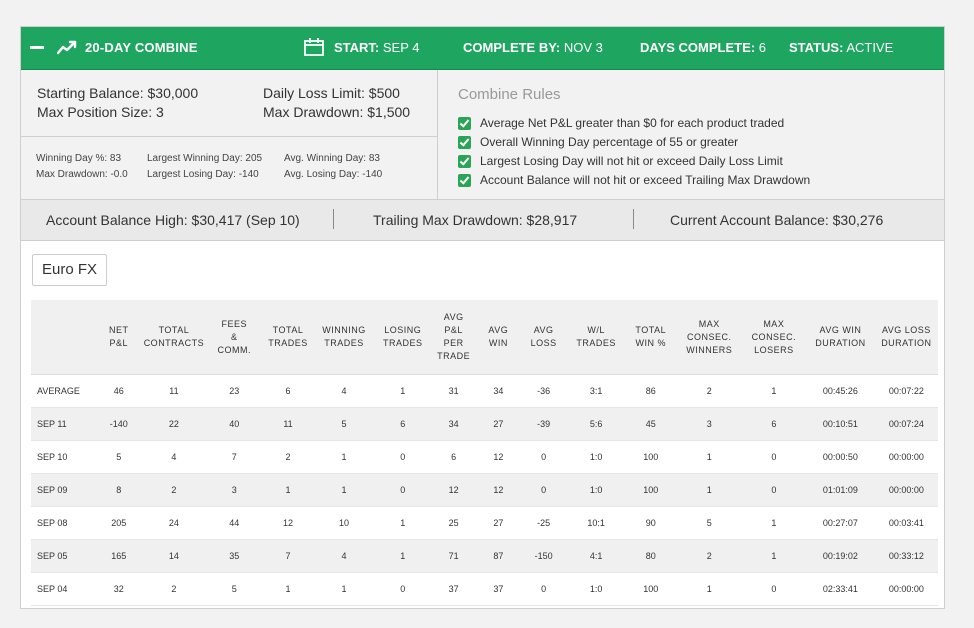 The width and height of the screenshot is (974, 628). I want to click on column-header: W/L TRADES, so click(596, 337).